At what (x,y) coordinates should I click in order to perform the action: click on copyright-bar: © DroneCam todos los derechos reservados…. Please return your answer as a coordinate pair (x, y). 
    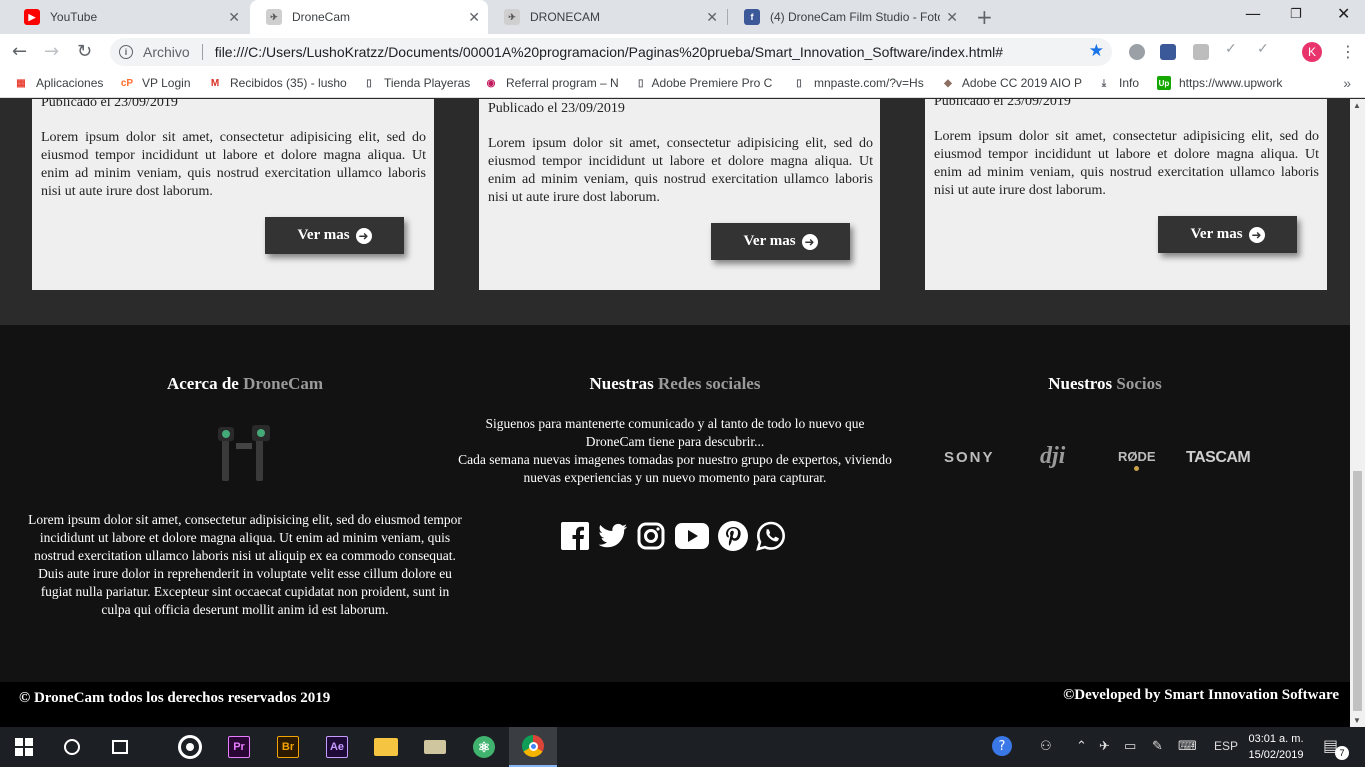
    Looking at the image, I should click on (675, 704).